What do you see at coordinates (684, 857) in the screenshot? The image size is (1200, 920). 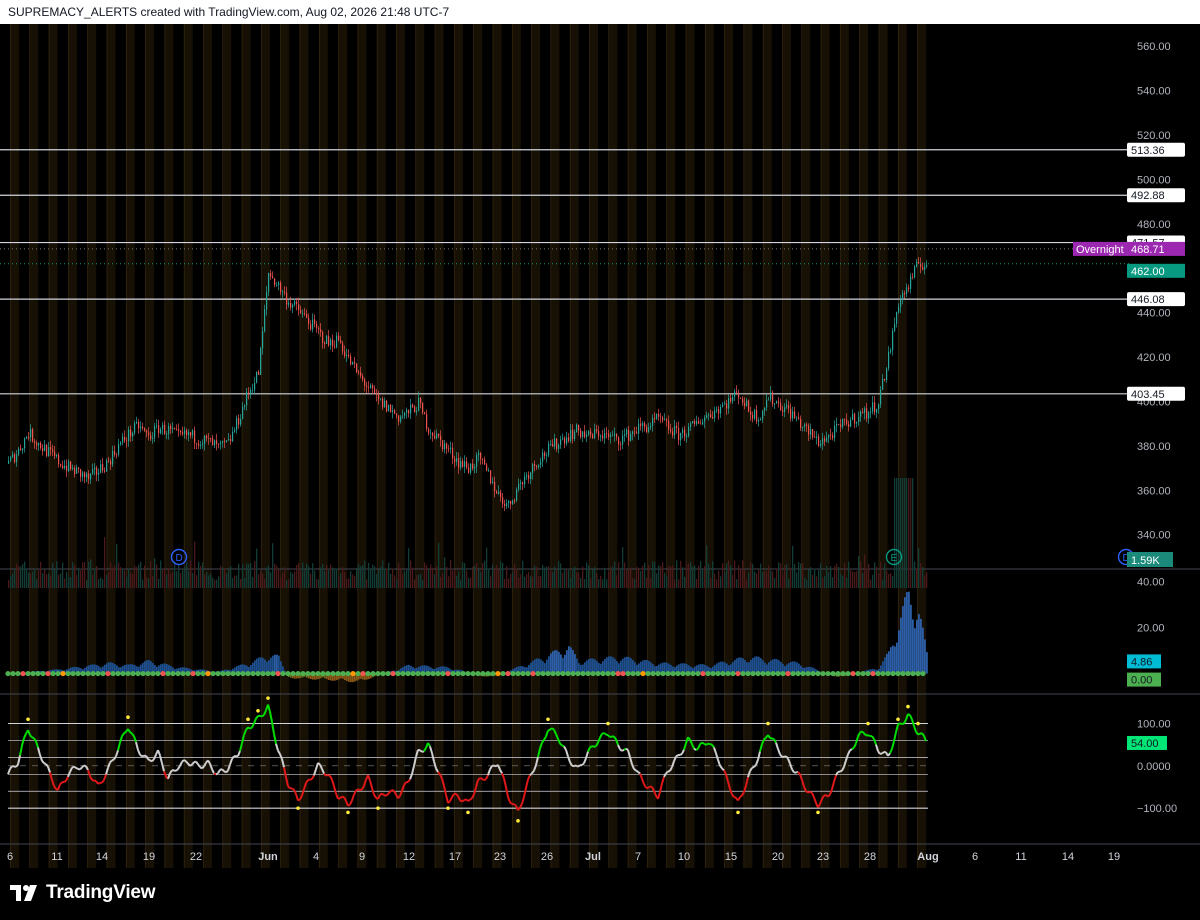 I see `time-tick-label: 10` at bounding box center [684, 857].